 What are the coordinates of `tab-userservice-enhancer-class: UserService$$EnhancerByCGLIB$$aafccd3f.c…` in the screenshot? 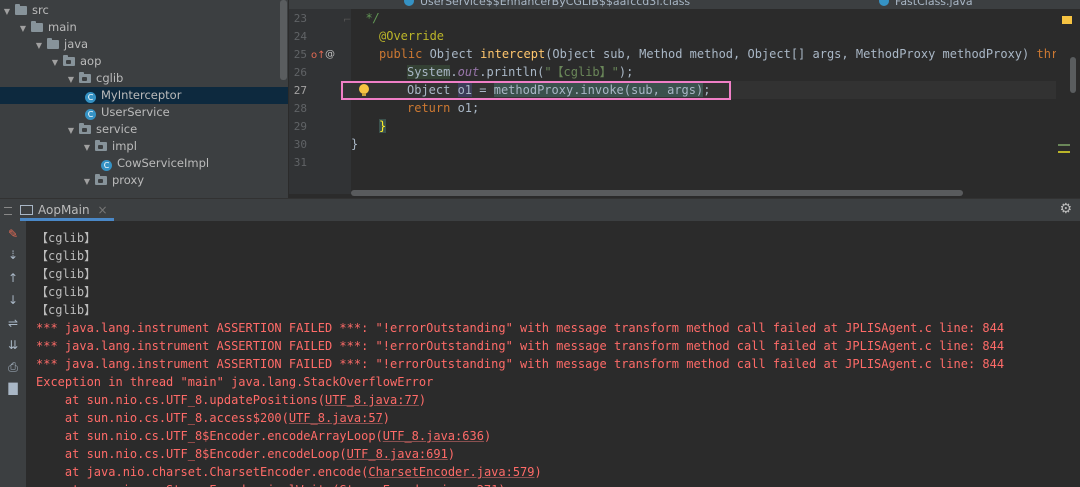 It's located at (547, 4).